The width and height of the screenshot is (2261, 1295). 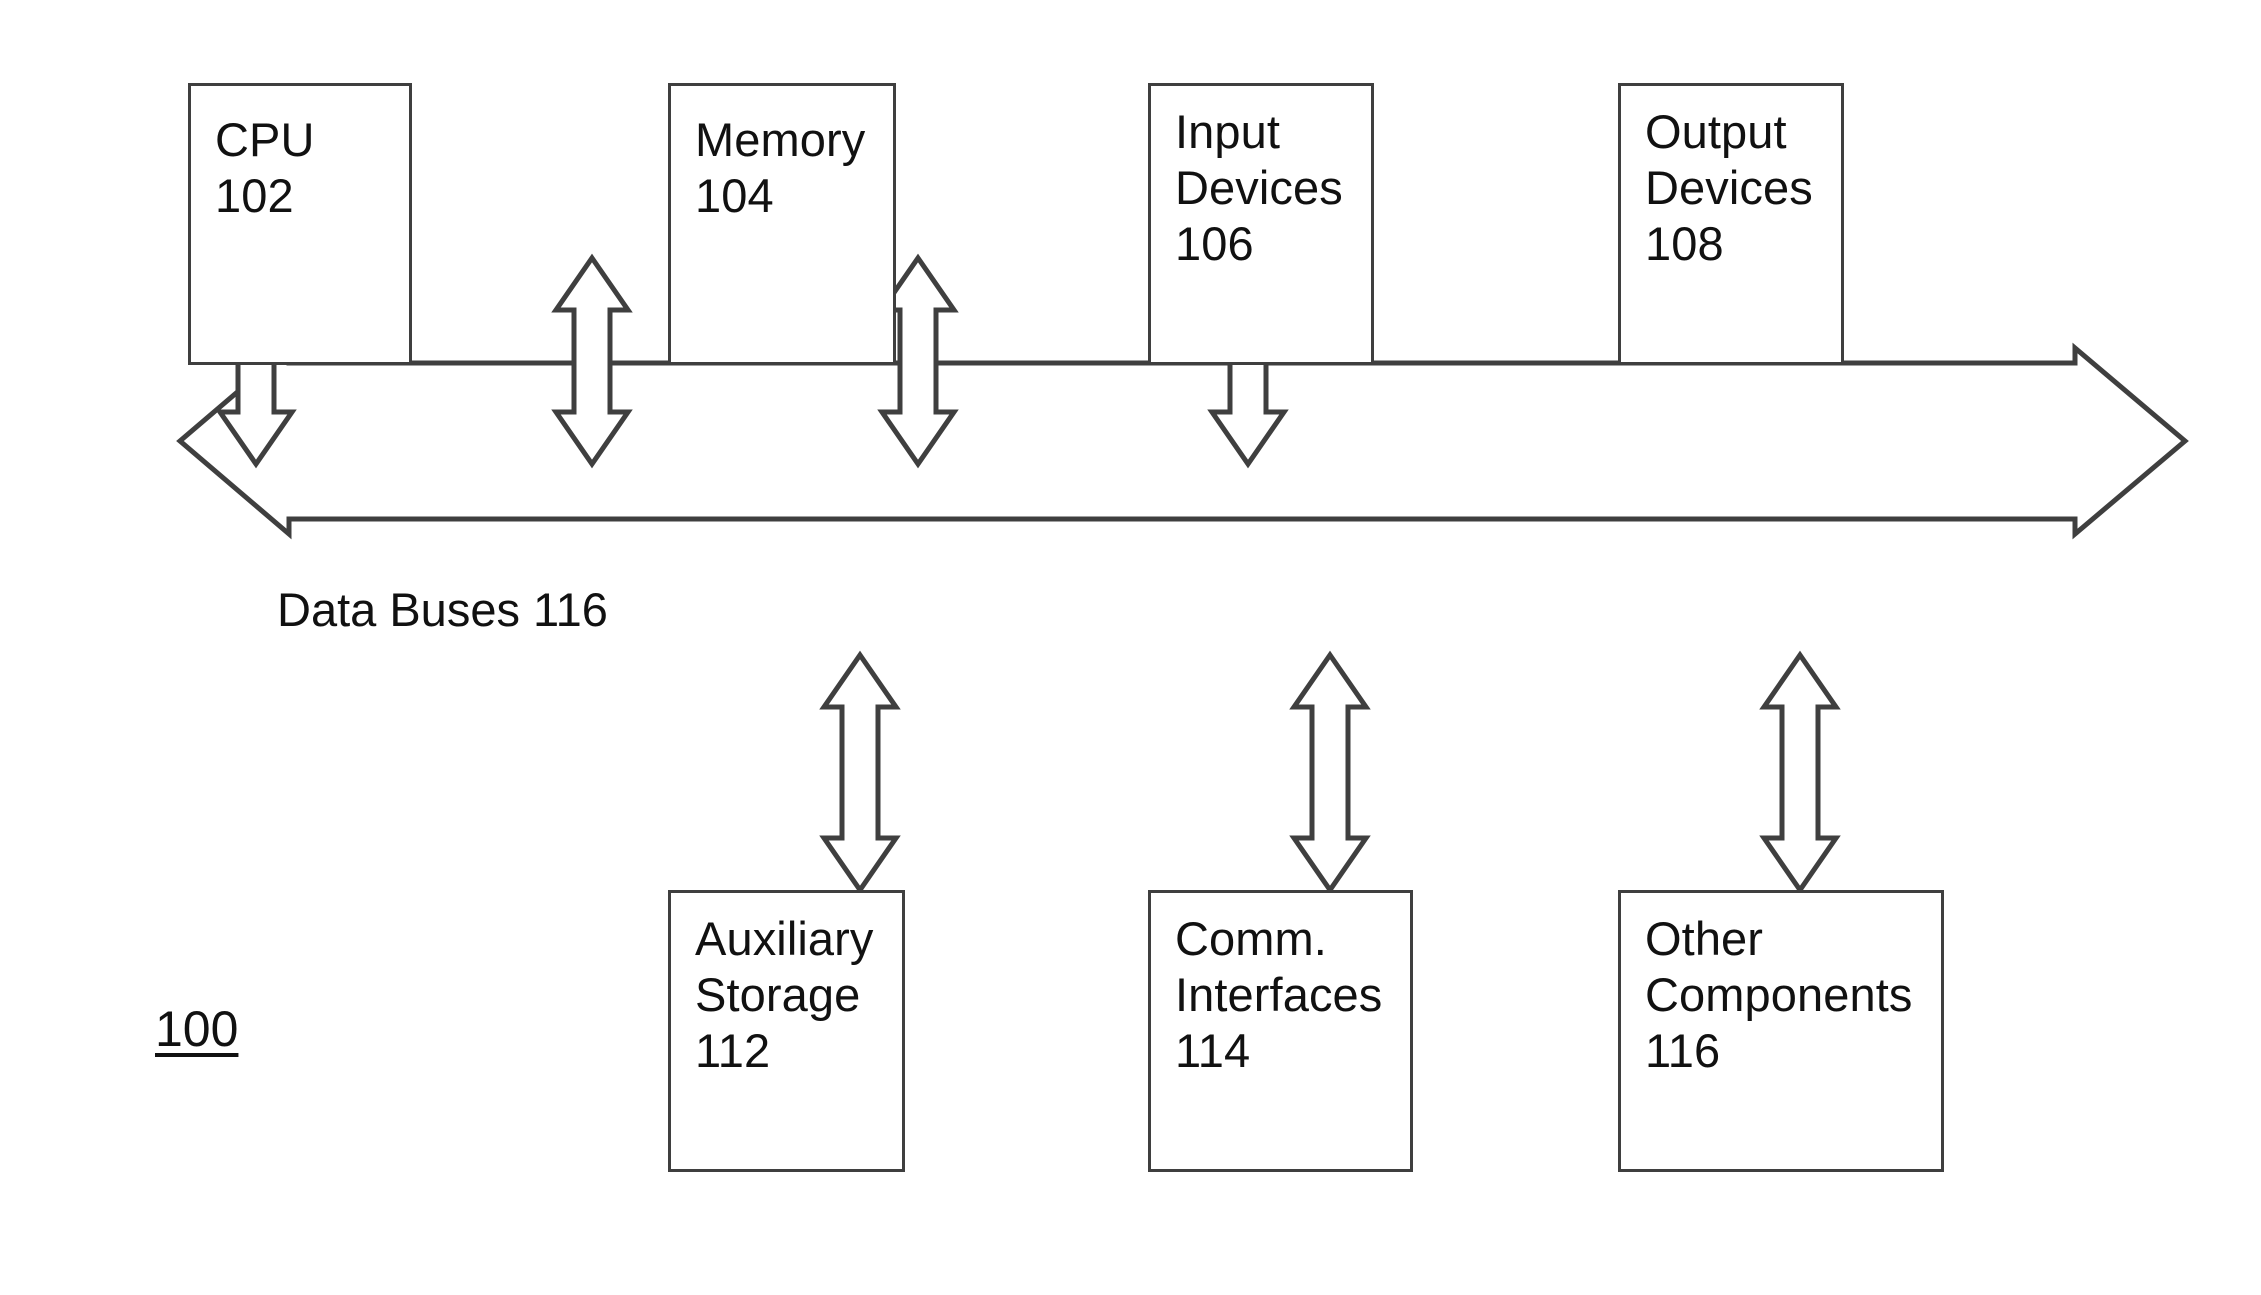 I want to click on connector-bus-to-other-components, so click(x=1800, y=772).